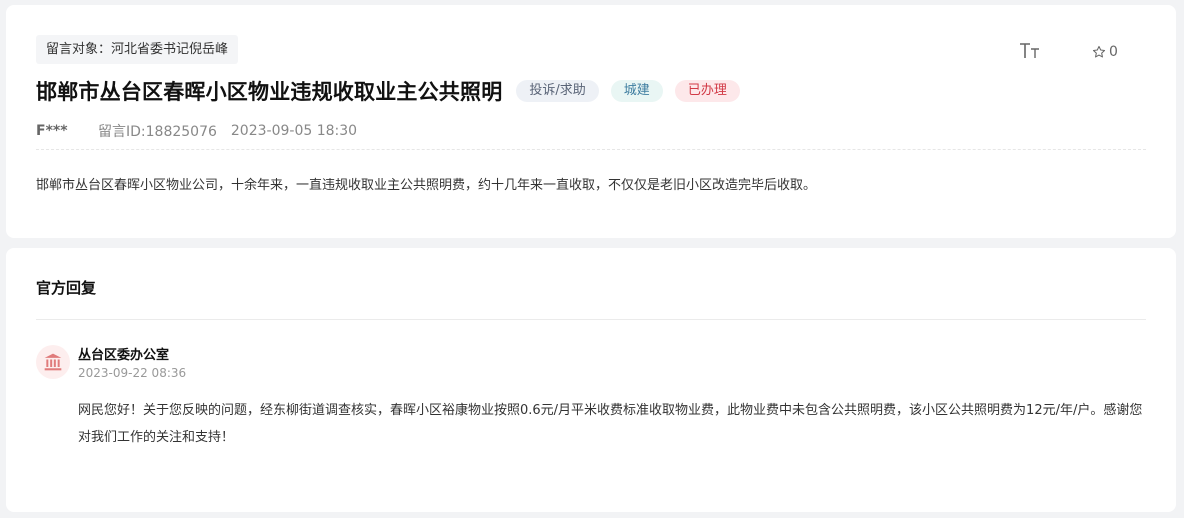 Image resolution: width=1184 pixels, height=518 pixels. What do you see at coordinates (269, 92) in the screenshot?
I see `page-title: 邯郸市丛台区春晖小区物业违规收取业主公共照明` at bounding box center [269, 92].